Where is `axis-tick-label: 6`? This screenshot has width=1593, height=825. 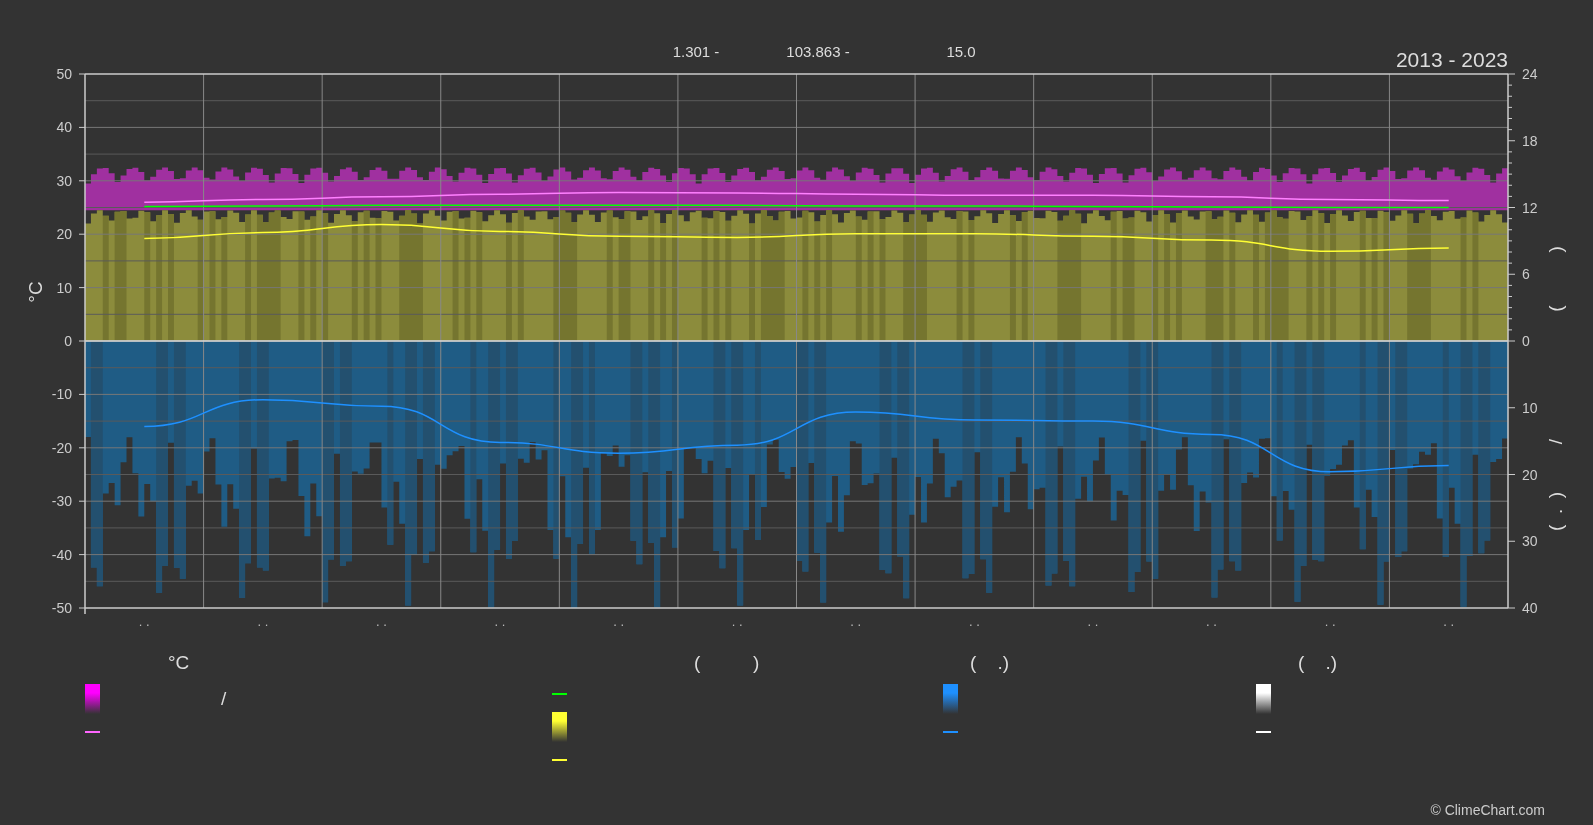
axis-tick-label: 6 is located at coordinates (1526, 274).